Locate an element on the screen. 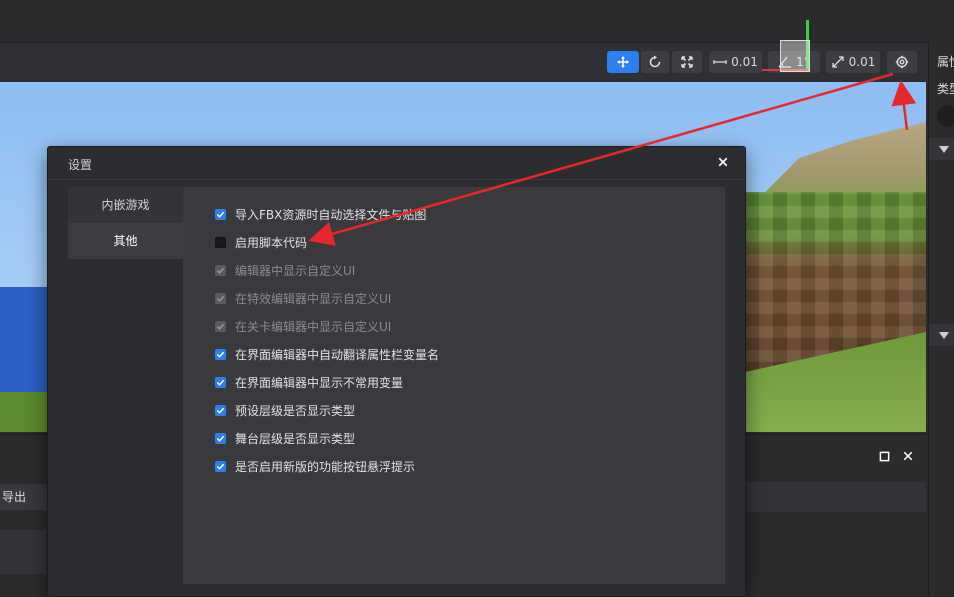  move-snap-value: 0.01 is located at coordinates (744, 62).